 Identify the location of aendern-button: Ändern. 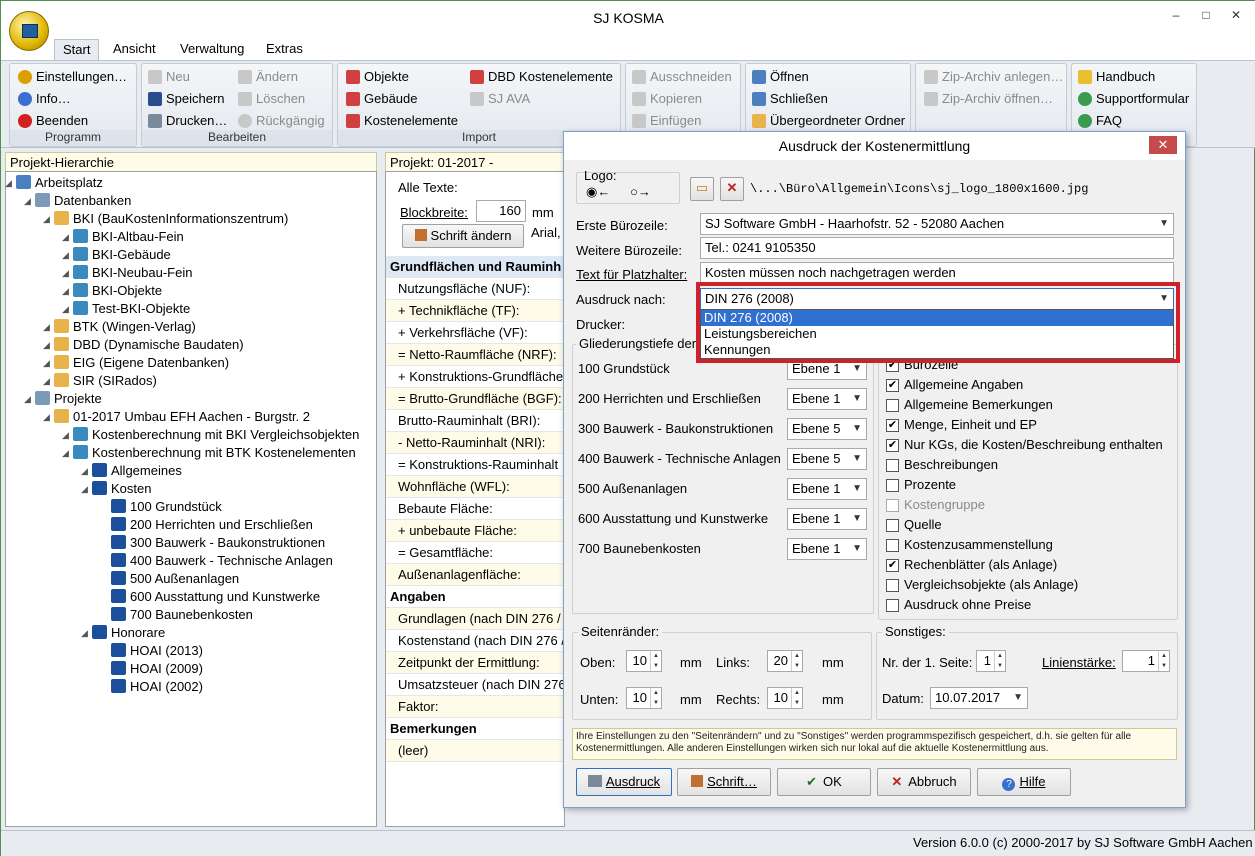
(267, 77).